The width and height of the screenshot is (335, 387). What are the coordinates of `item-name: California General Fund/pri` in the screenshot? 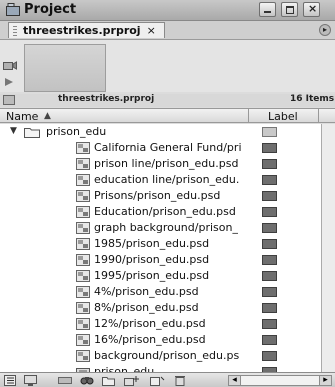 It's located at (168, 147).